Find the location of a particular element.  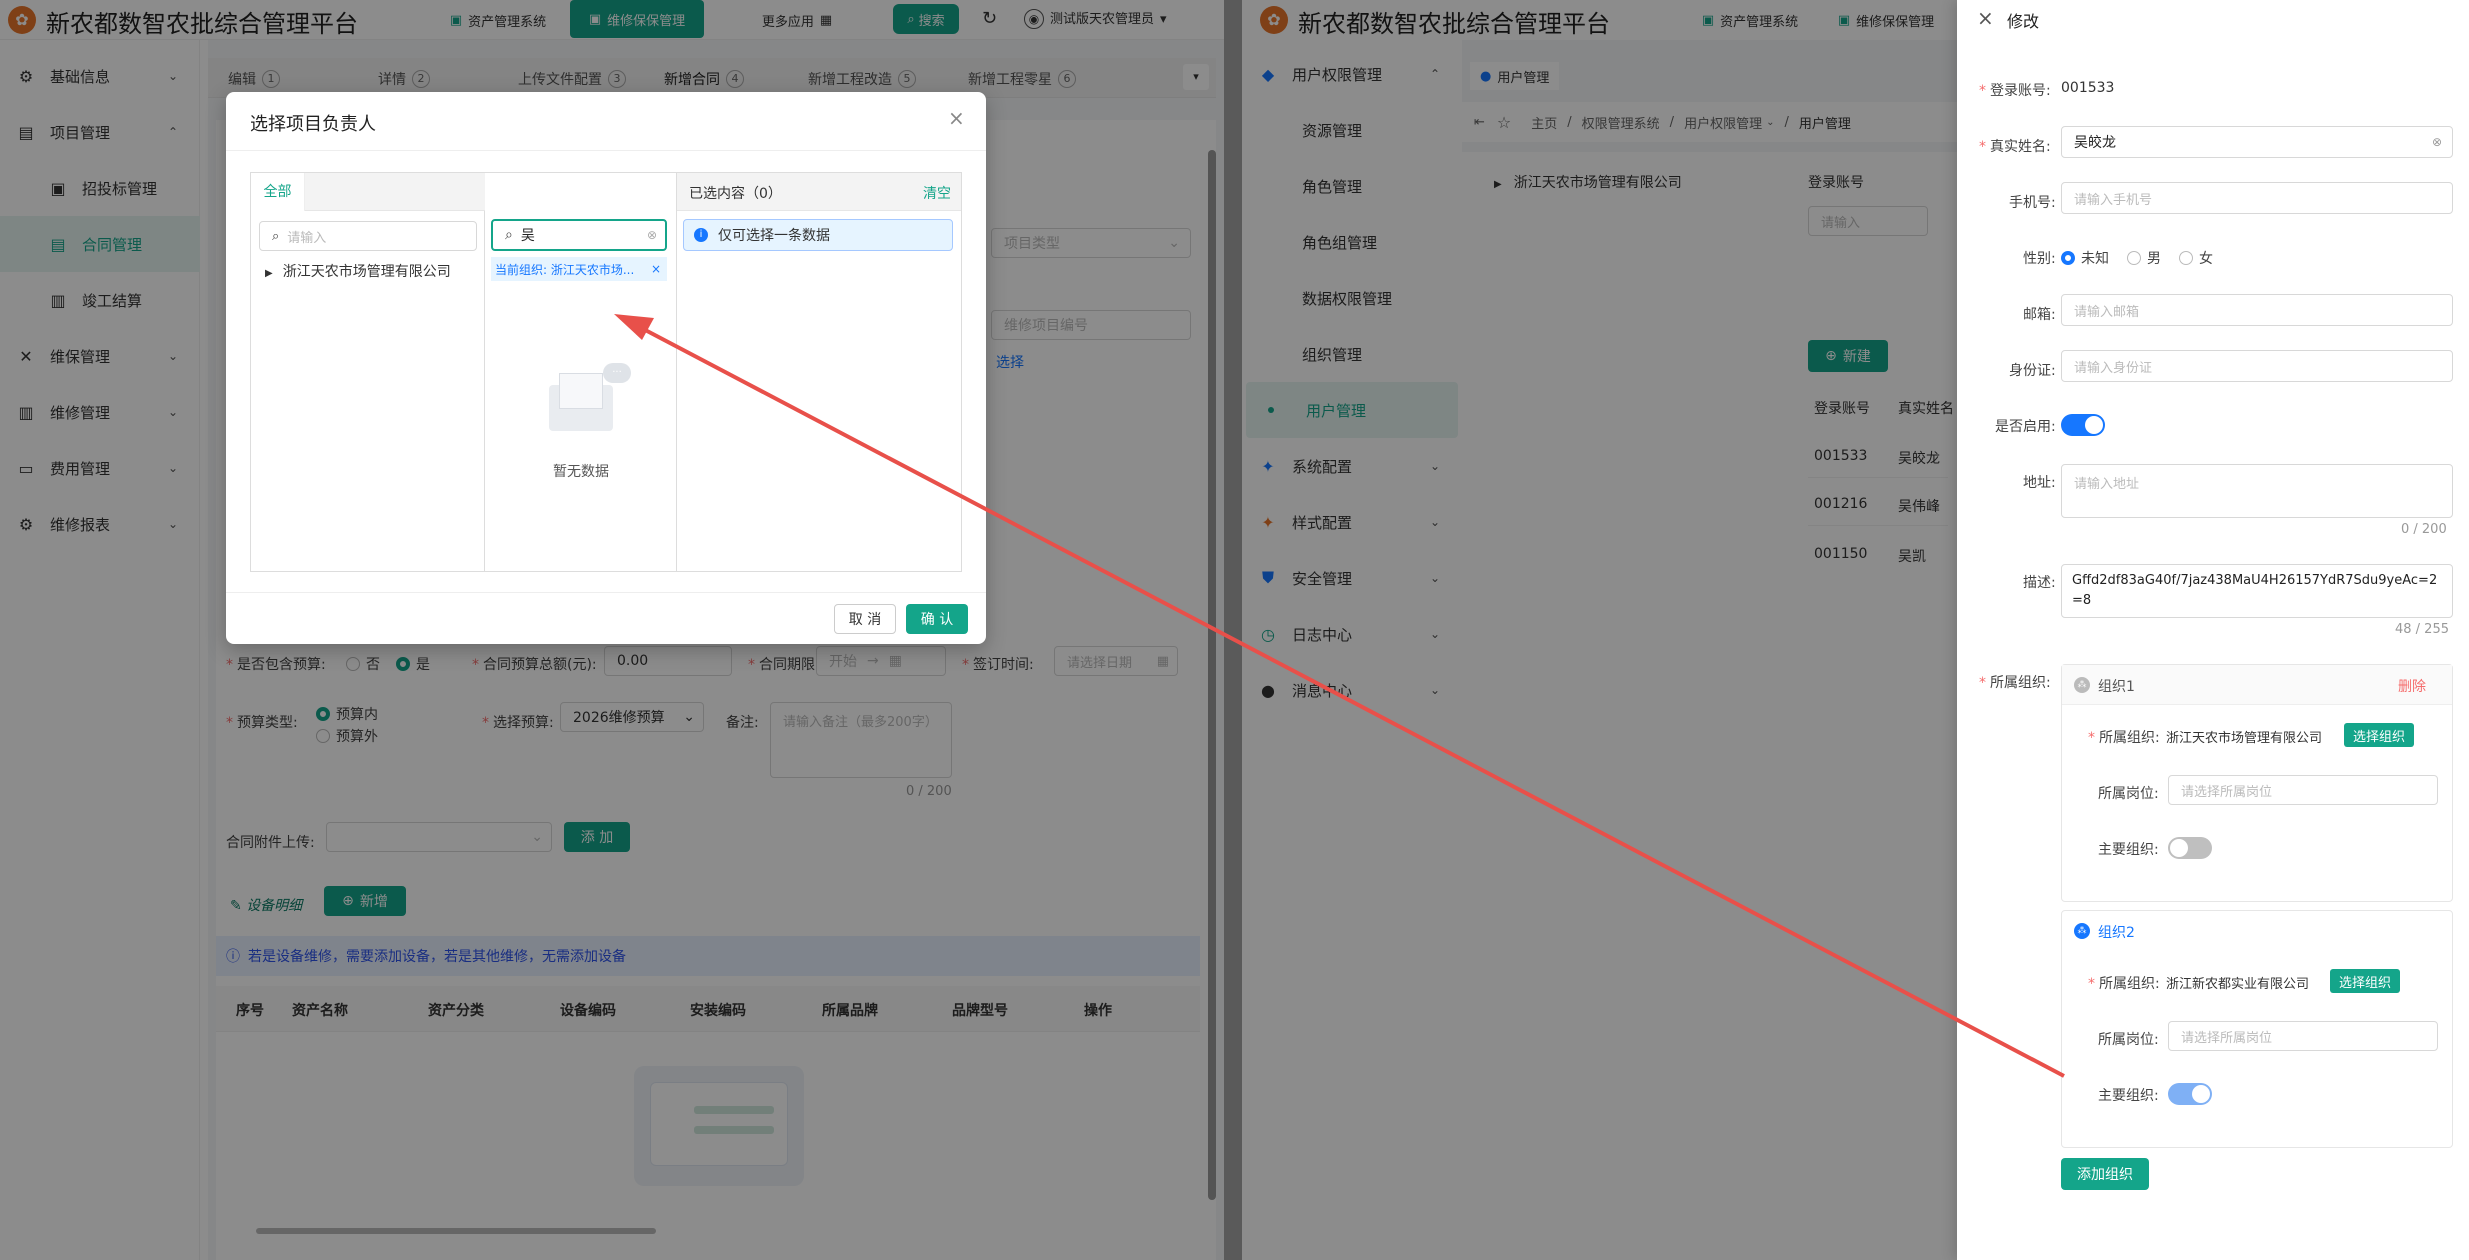

person-search-input: ⌕ 吴 ⊗ is located at coordinates (579, 235).